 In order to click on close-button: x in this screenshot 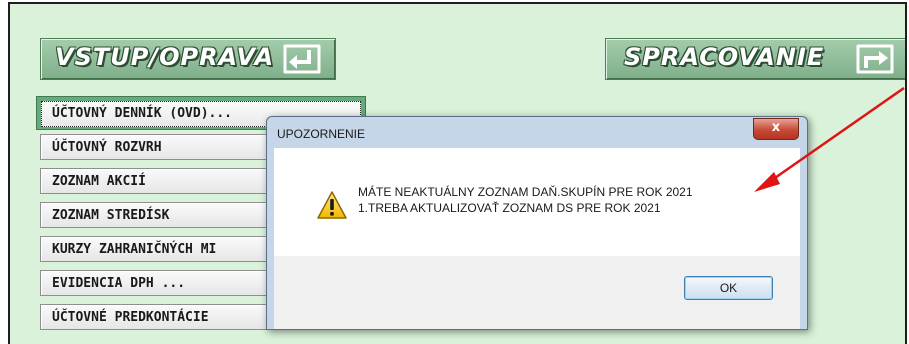, I will do `click(776, 129)`.